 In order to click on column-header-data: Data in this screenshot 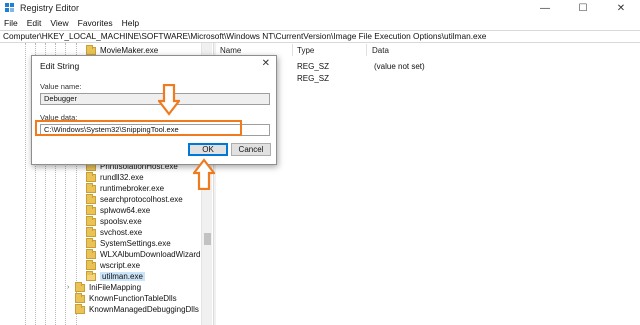, I will do `click(380, 50)`.